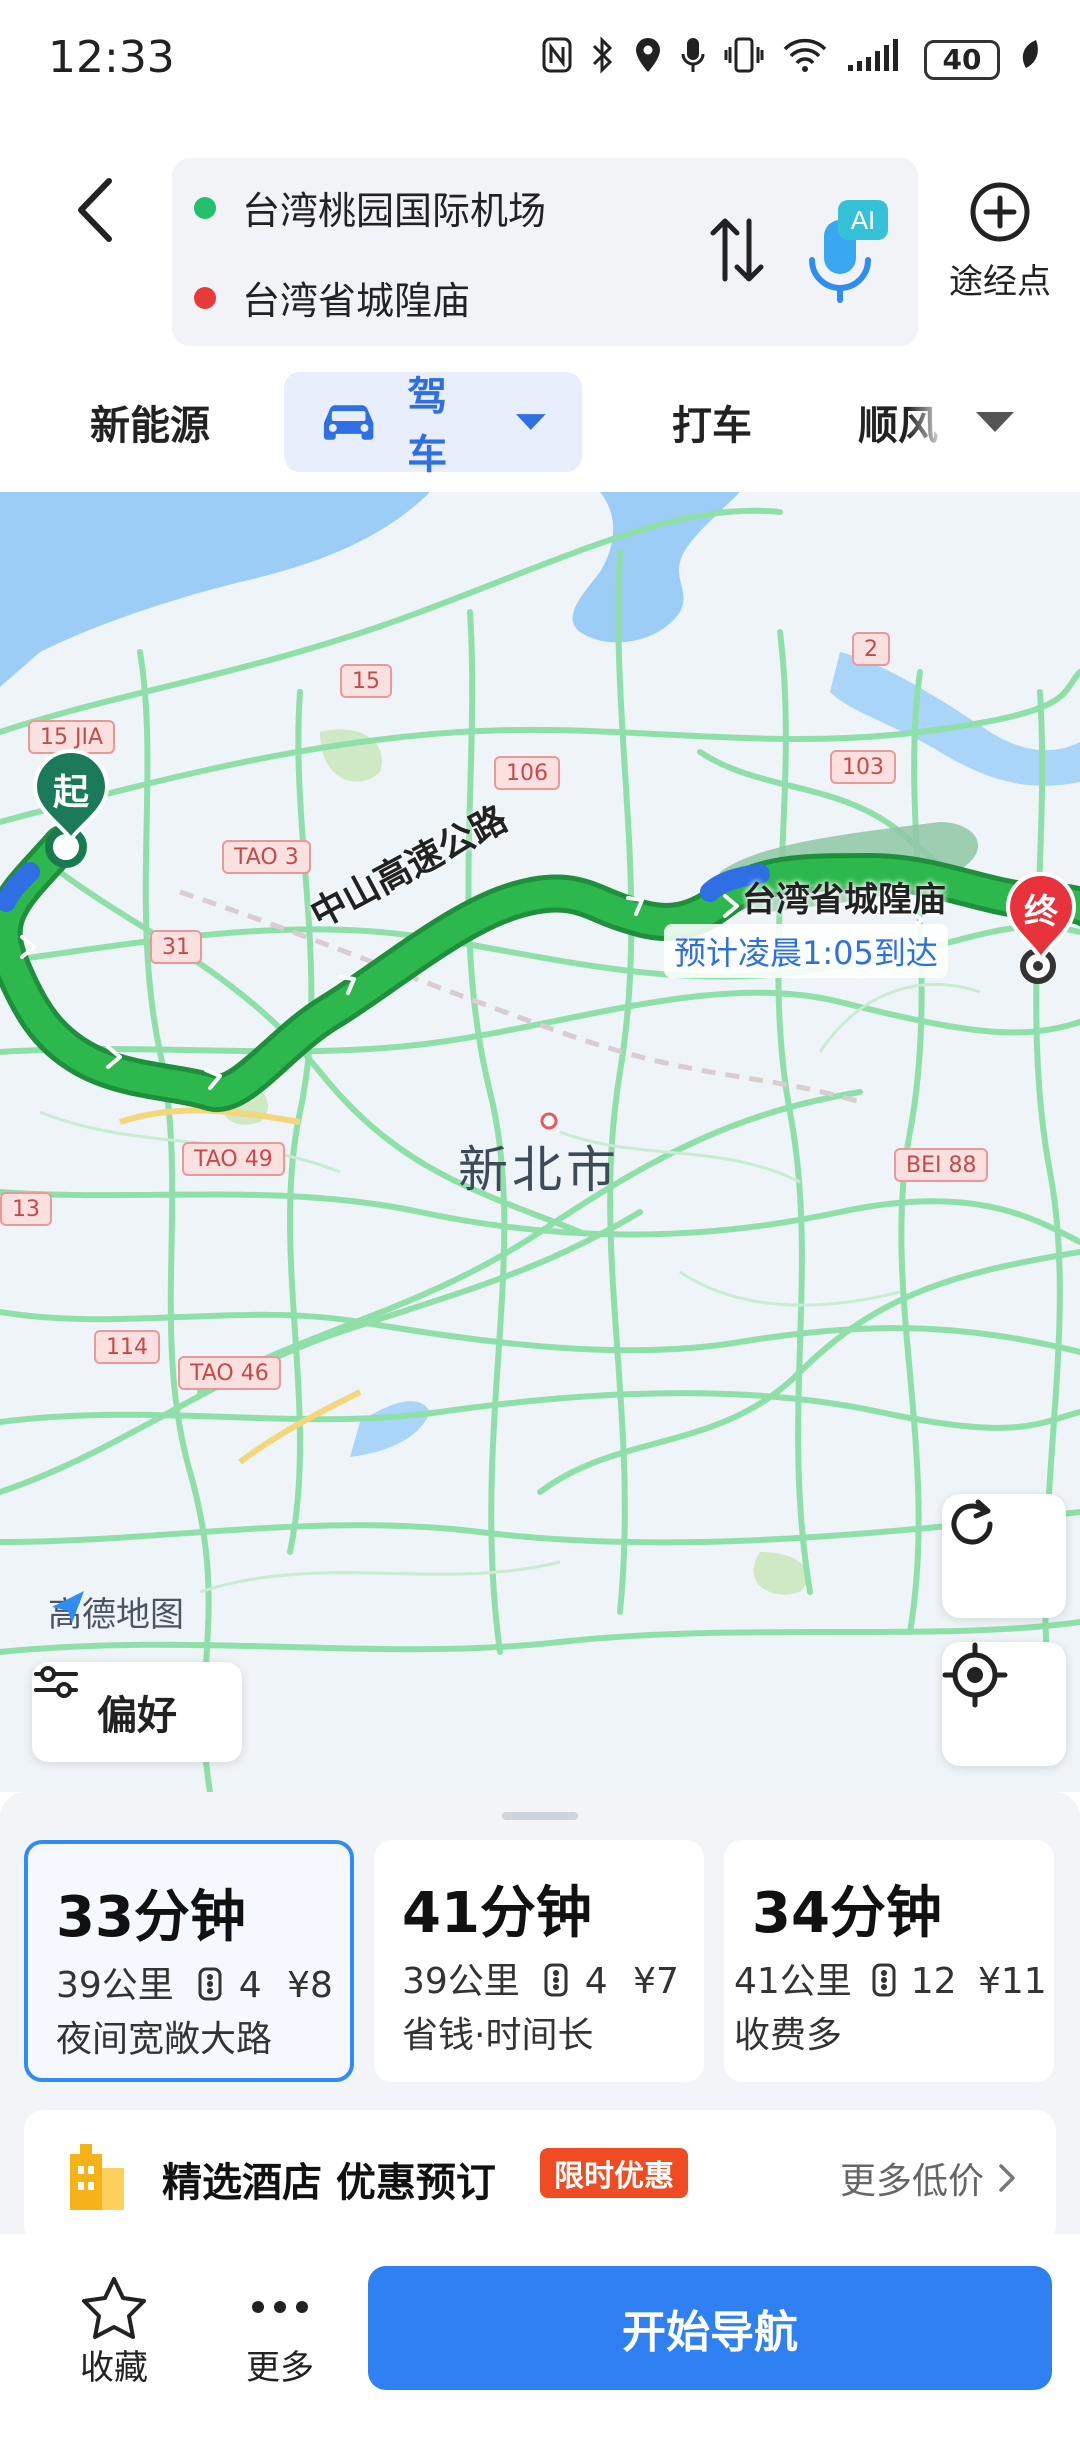  What do you see at coordinates (233, 1159) in the screenshot?
I see `road-badge: TAO 49` at bounding box center [233, 1159].